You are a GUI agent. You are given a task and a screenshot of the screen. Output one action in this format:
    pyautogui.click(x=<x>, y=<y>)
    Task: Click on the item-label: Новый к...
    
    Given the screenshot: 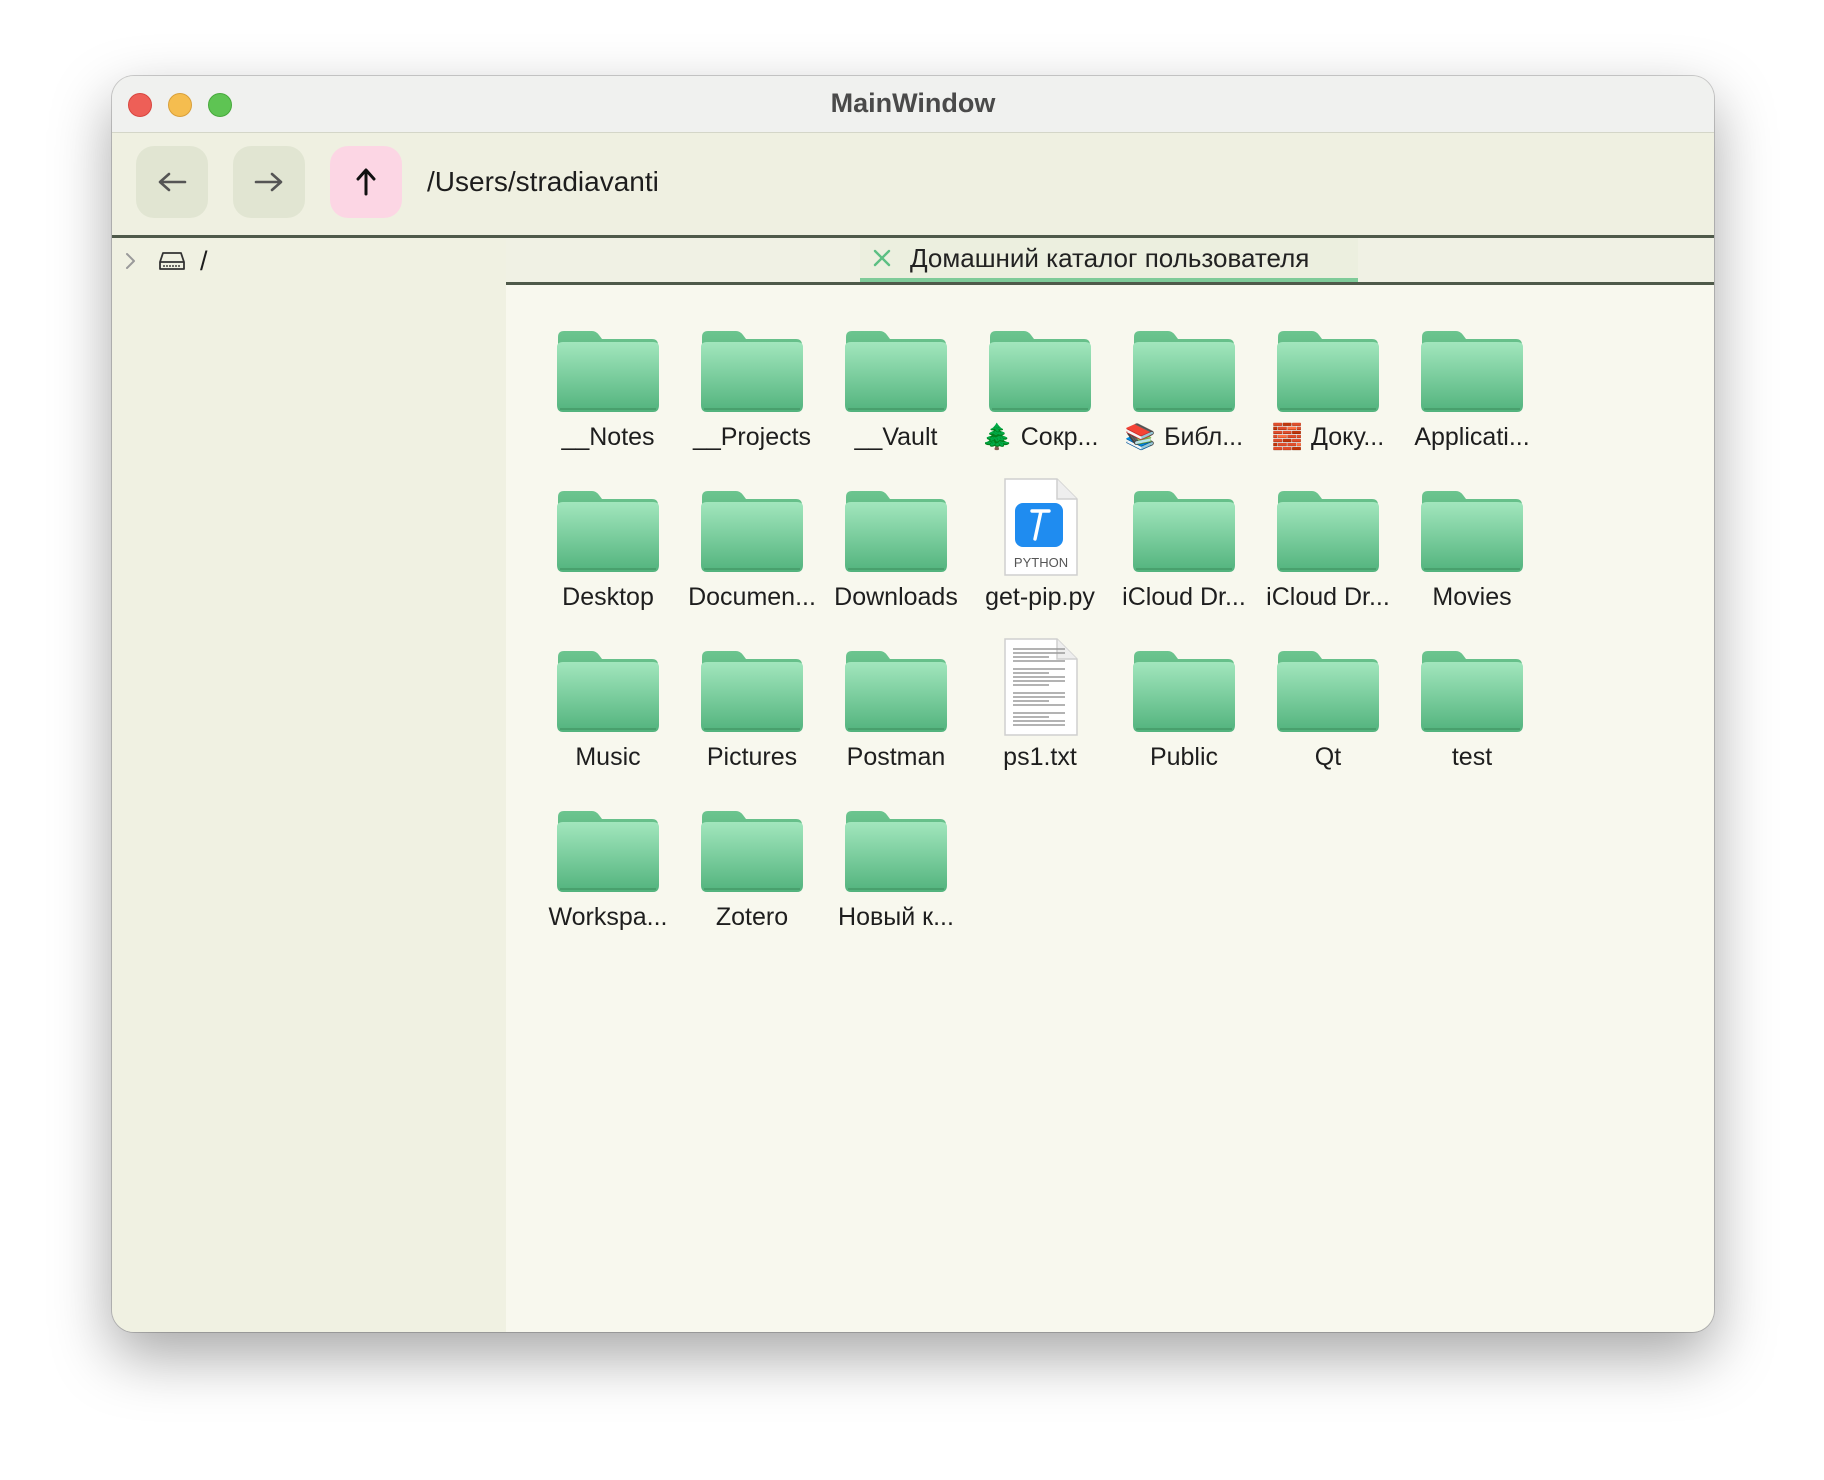 What is the action you would take?
    pyautogui.click(x=896, y=917)
    